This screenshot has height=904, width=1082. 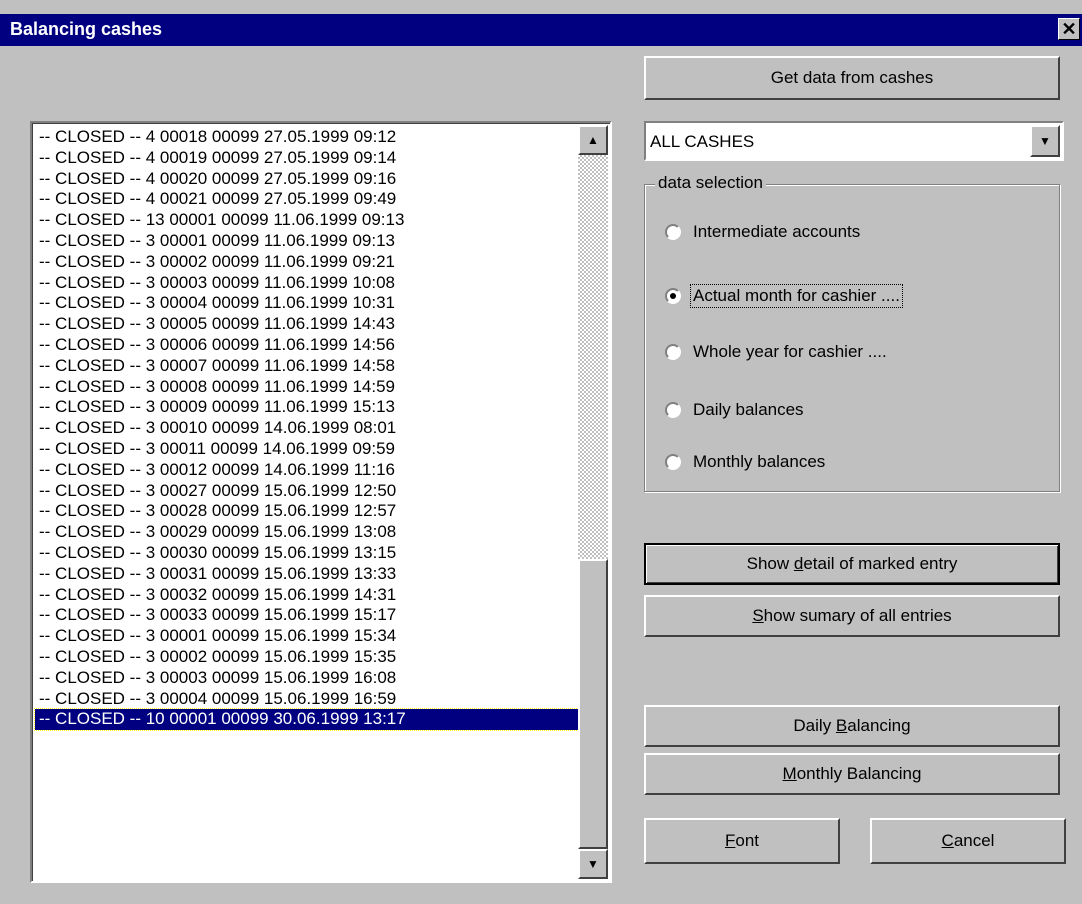 What do you see at coordinates (854, 141) in the screenshot?
I see `cash-select: ALL CASHES ▼` at bounding box center [854, 141].